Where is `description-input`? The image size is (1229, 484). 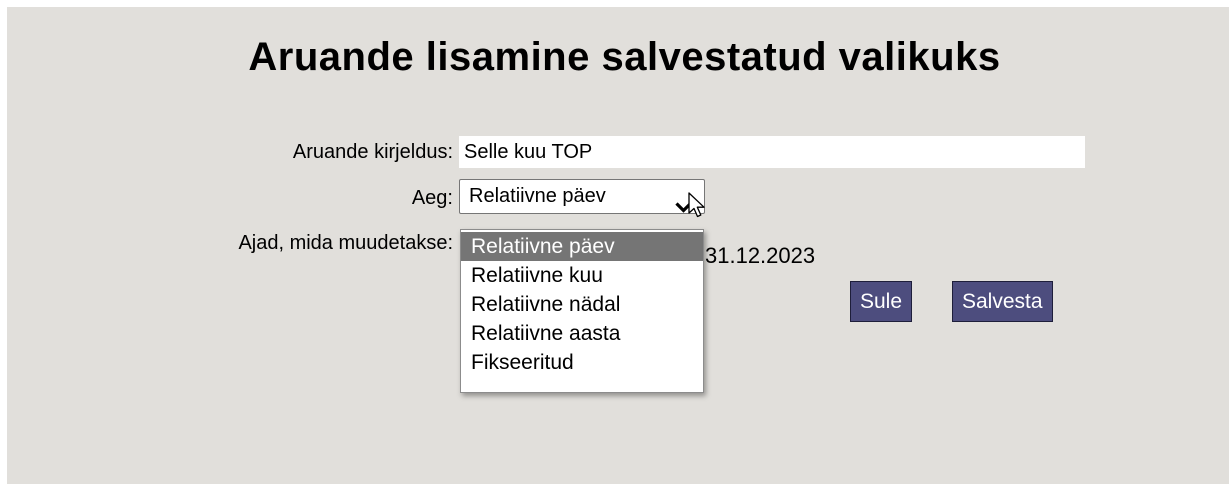
description-input is located at coordinates (772, 152).